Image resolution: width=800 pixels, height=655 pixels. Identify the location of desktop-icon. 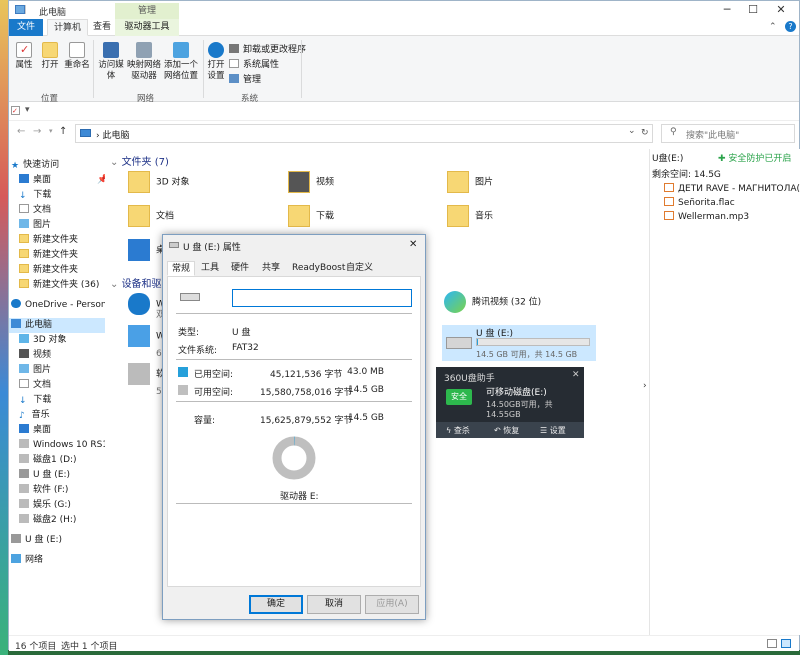
(24, 178).